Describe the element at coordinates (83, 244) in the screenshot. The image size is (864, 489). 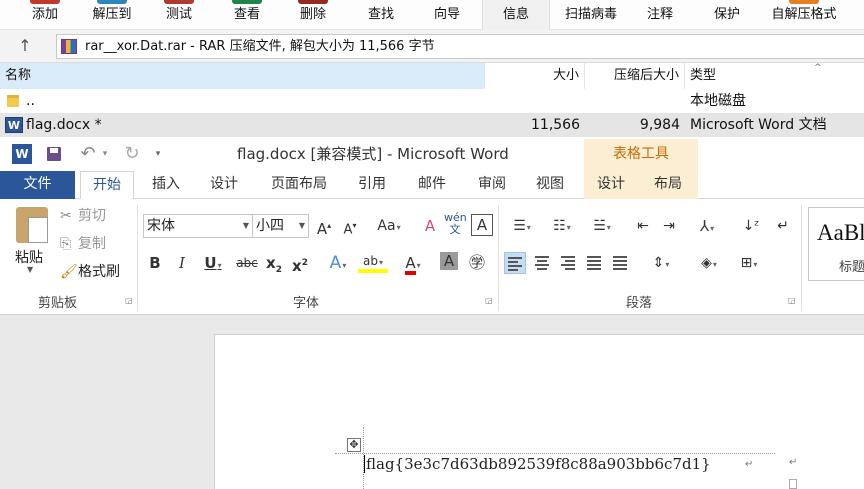
I see `copy-button: ⎘ 复制` at that location.